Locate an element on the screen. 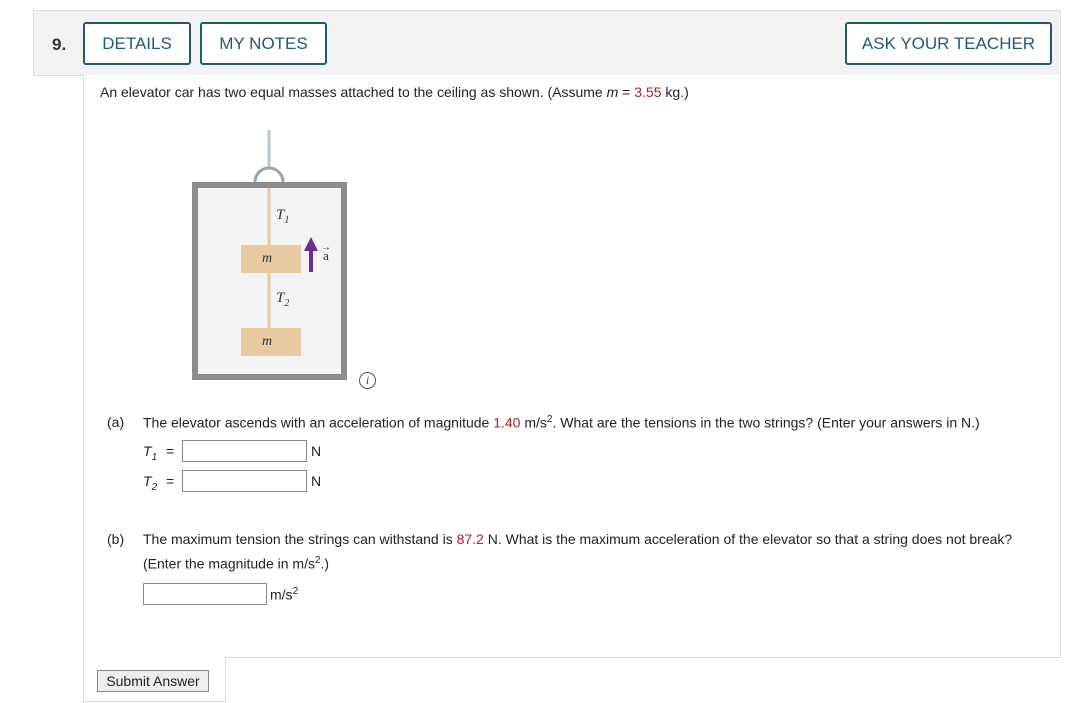  max-accel-answer-input is located at coordinates (205, 594).